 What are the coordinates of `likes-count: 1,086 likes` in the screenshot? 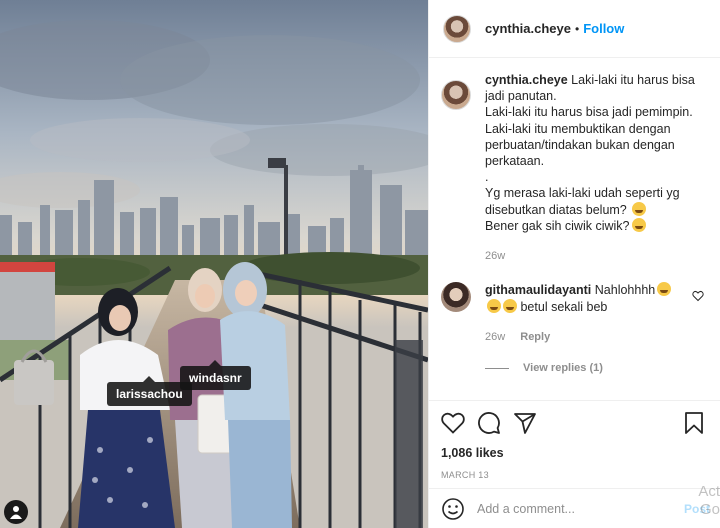 It's located at (574, 453).